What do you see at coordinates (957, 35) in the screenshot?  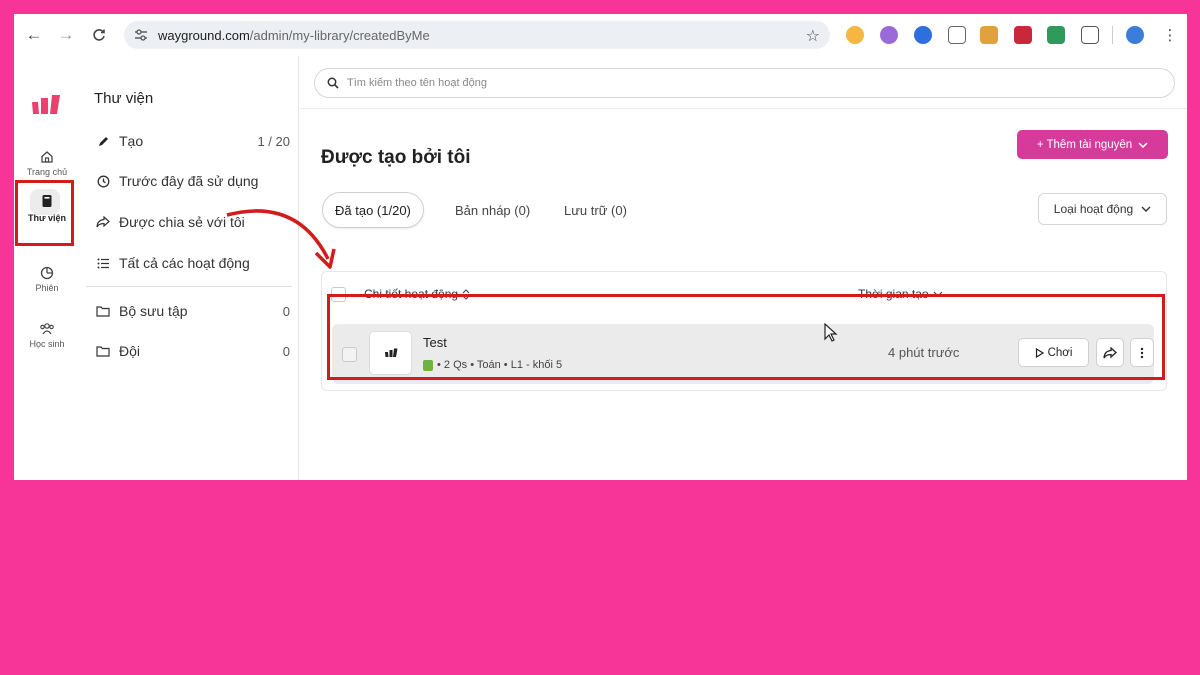 I see `camera-icon` at bounding box center [957, 35].